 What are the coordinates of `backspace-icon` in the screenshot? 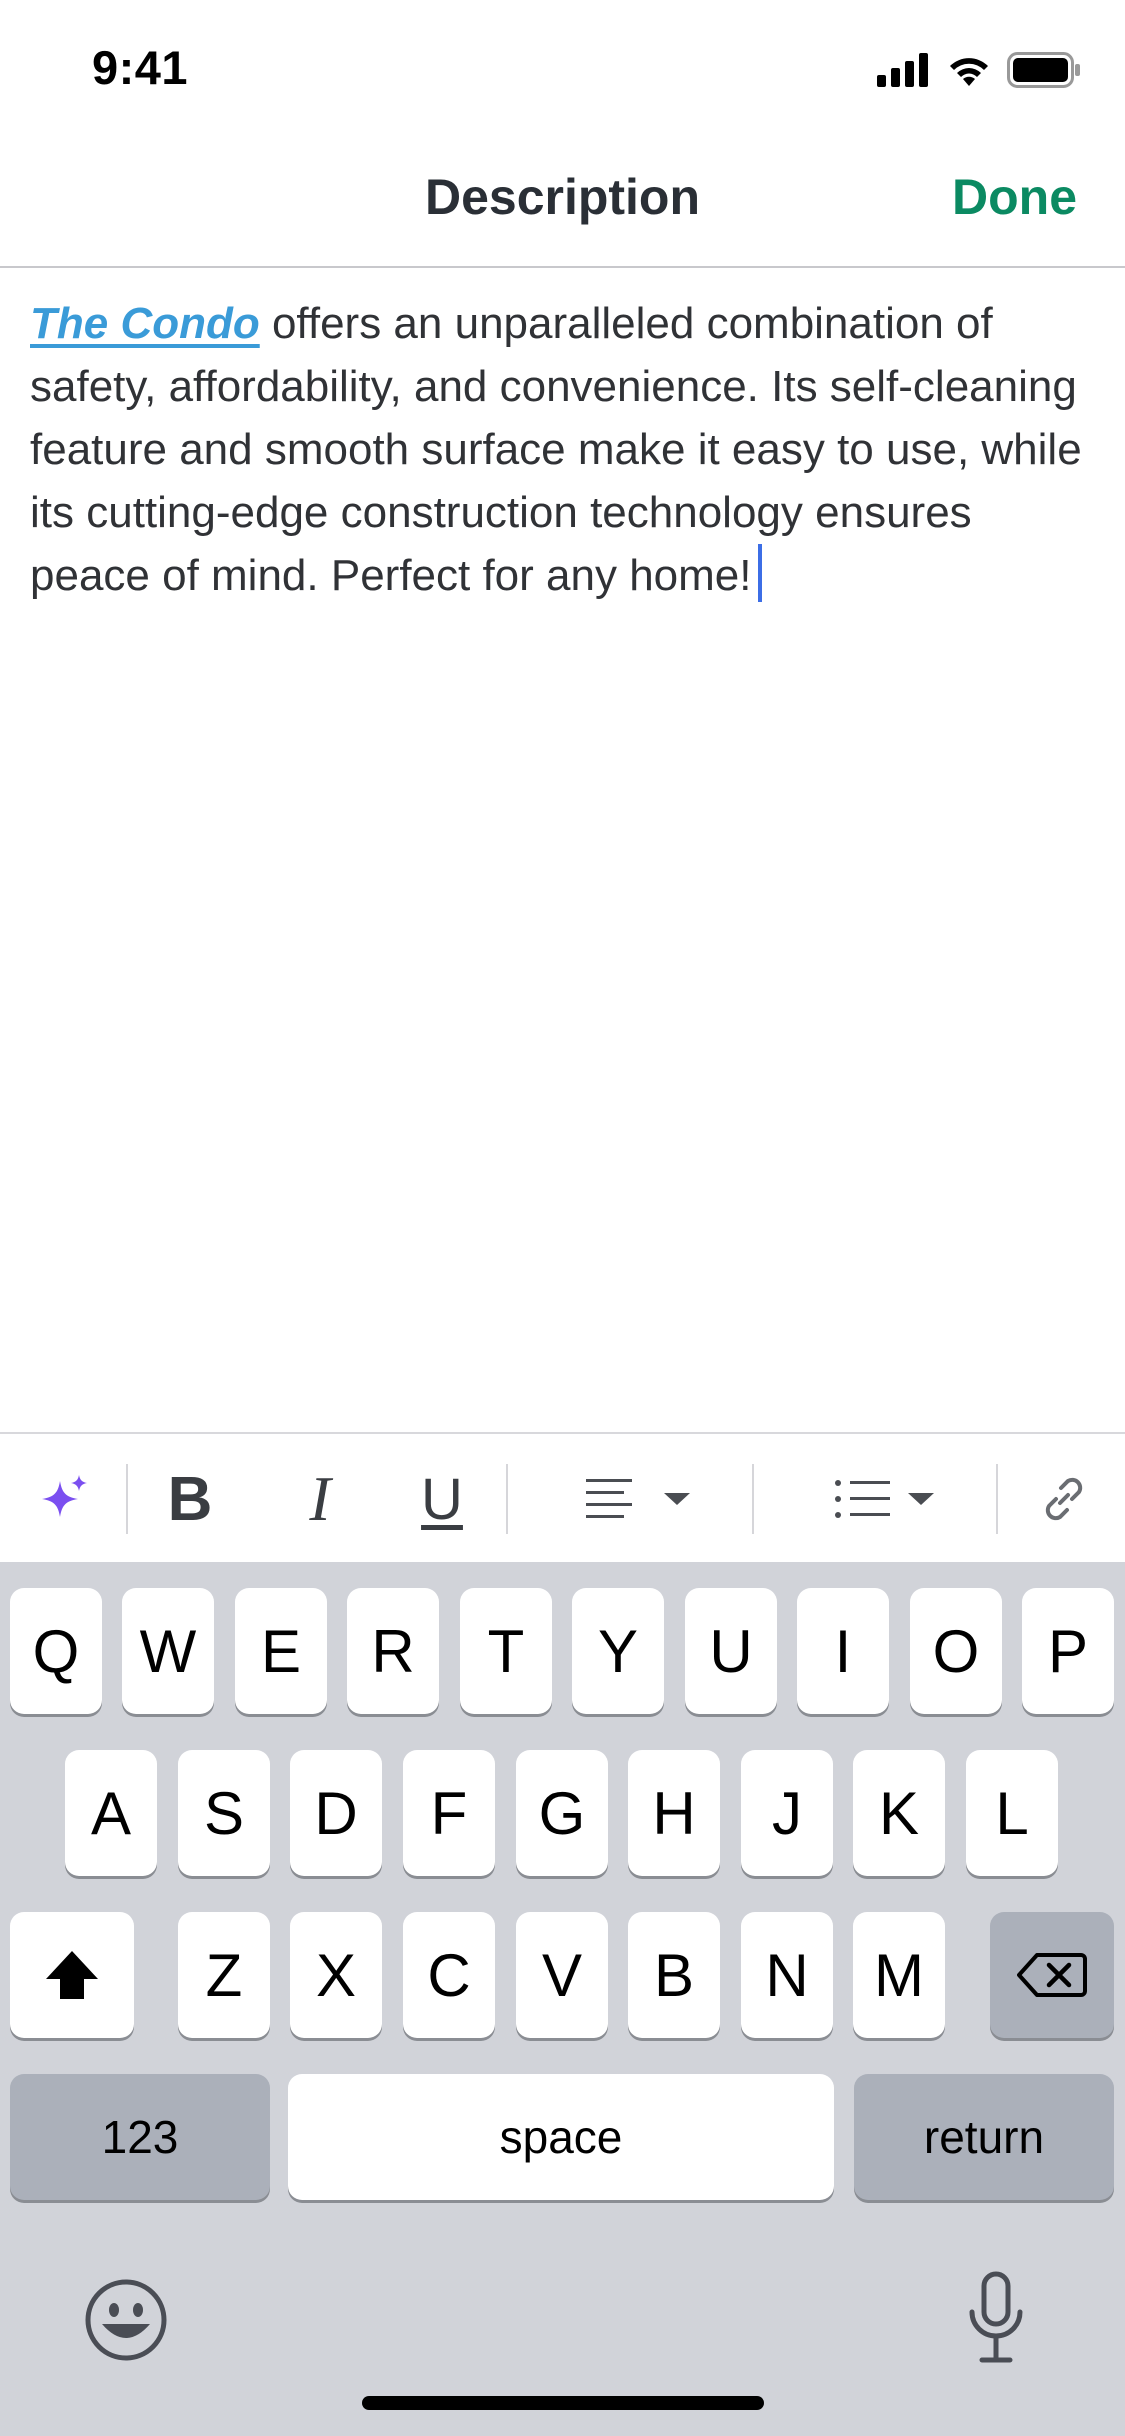 It's located at (1052, 1975).